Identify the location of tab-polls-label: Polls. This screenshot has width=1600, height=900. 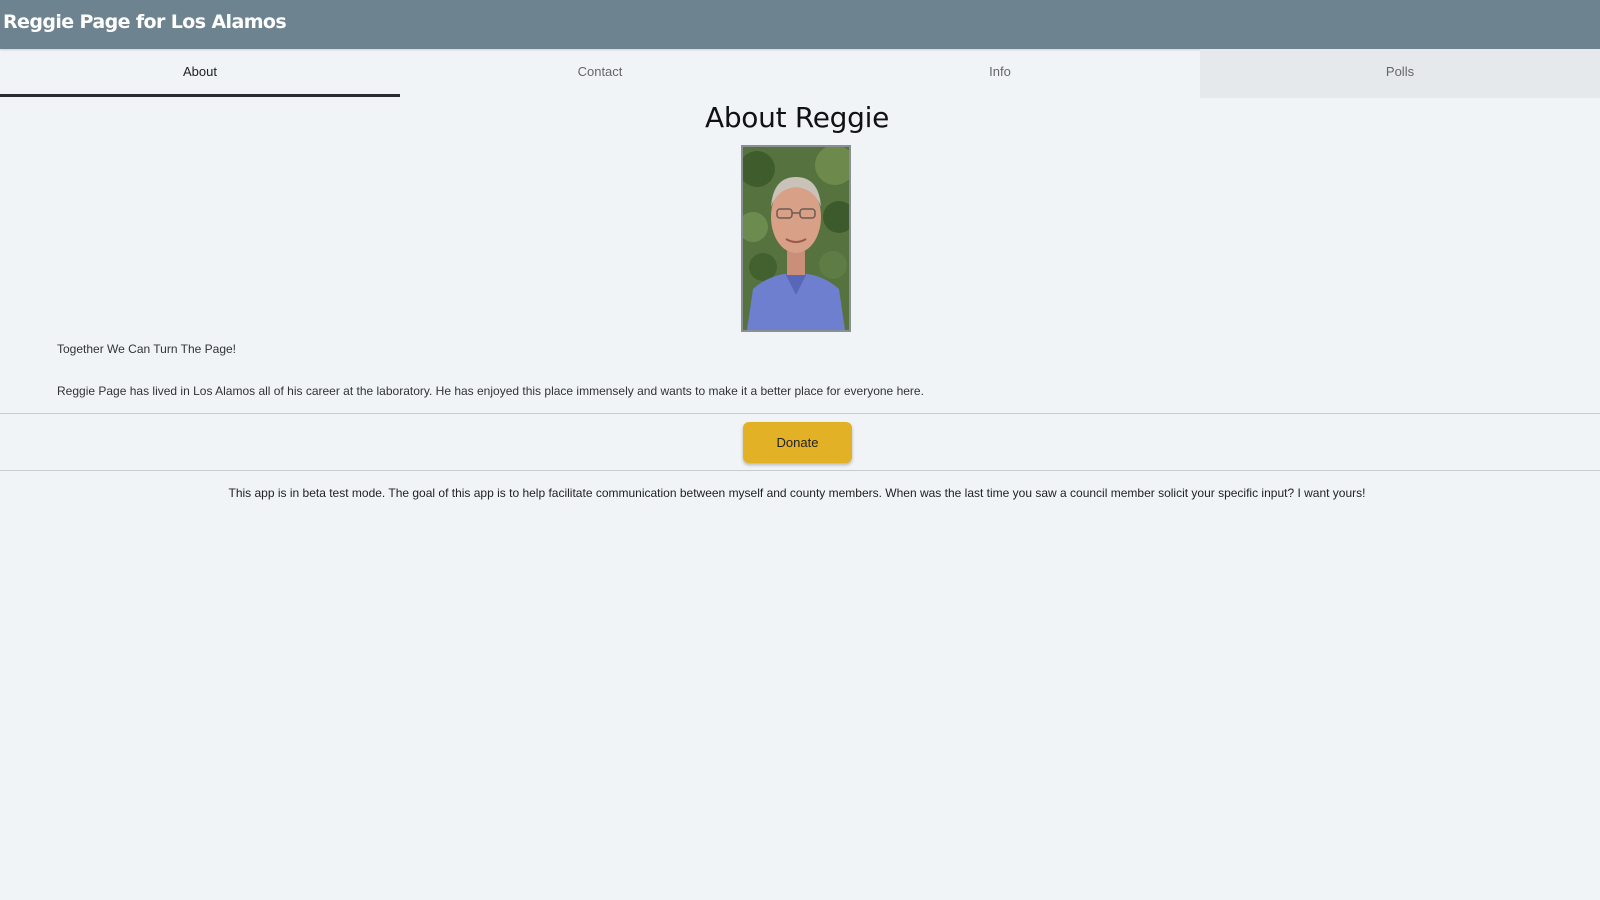
(1400, 71).